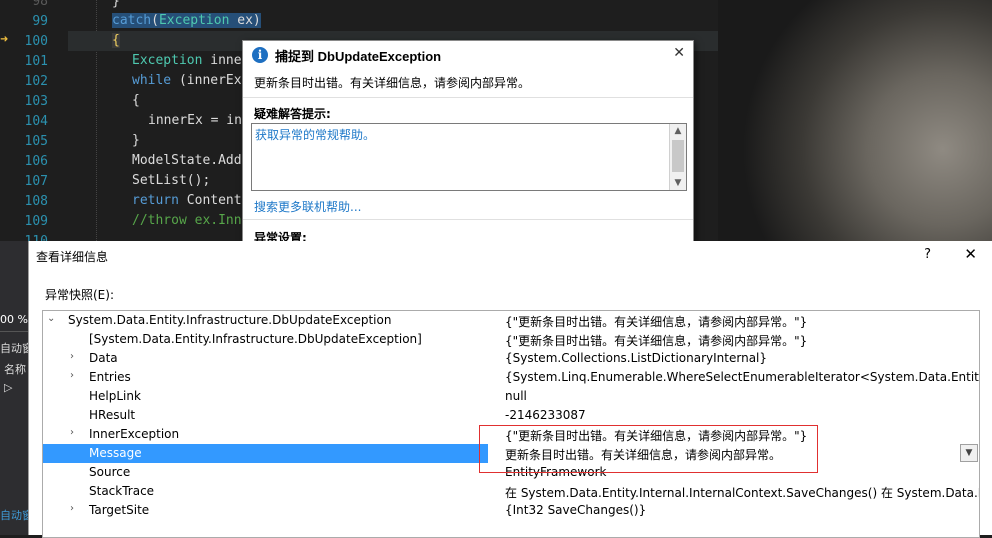  I want to click on code-line-100: {, so click(116, 40).